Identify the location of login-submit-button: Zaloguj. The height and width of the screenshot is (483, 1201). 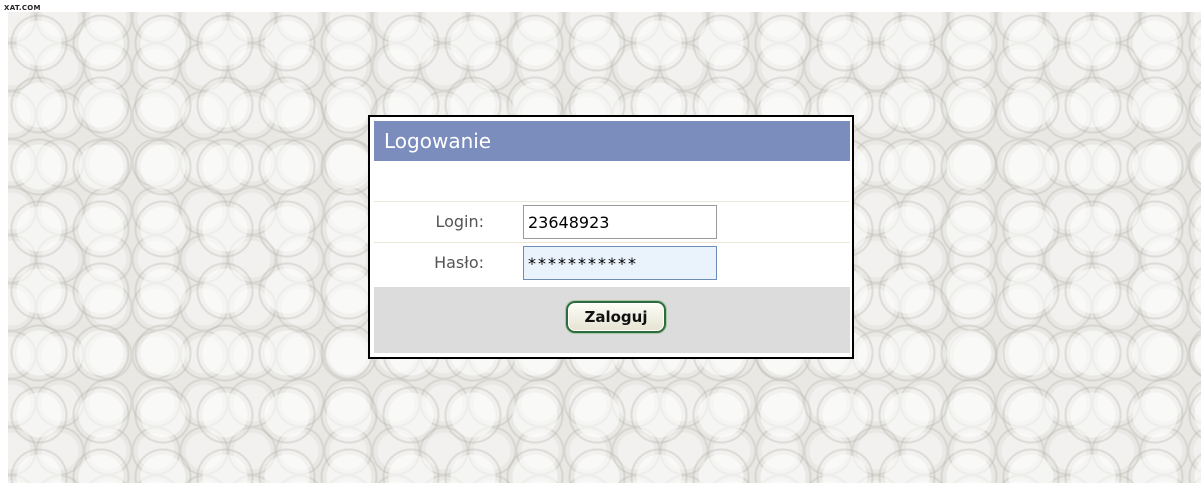
(616, 317).